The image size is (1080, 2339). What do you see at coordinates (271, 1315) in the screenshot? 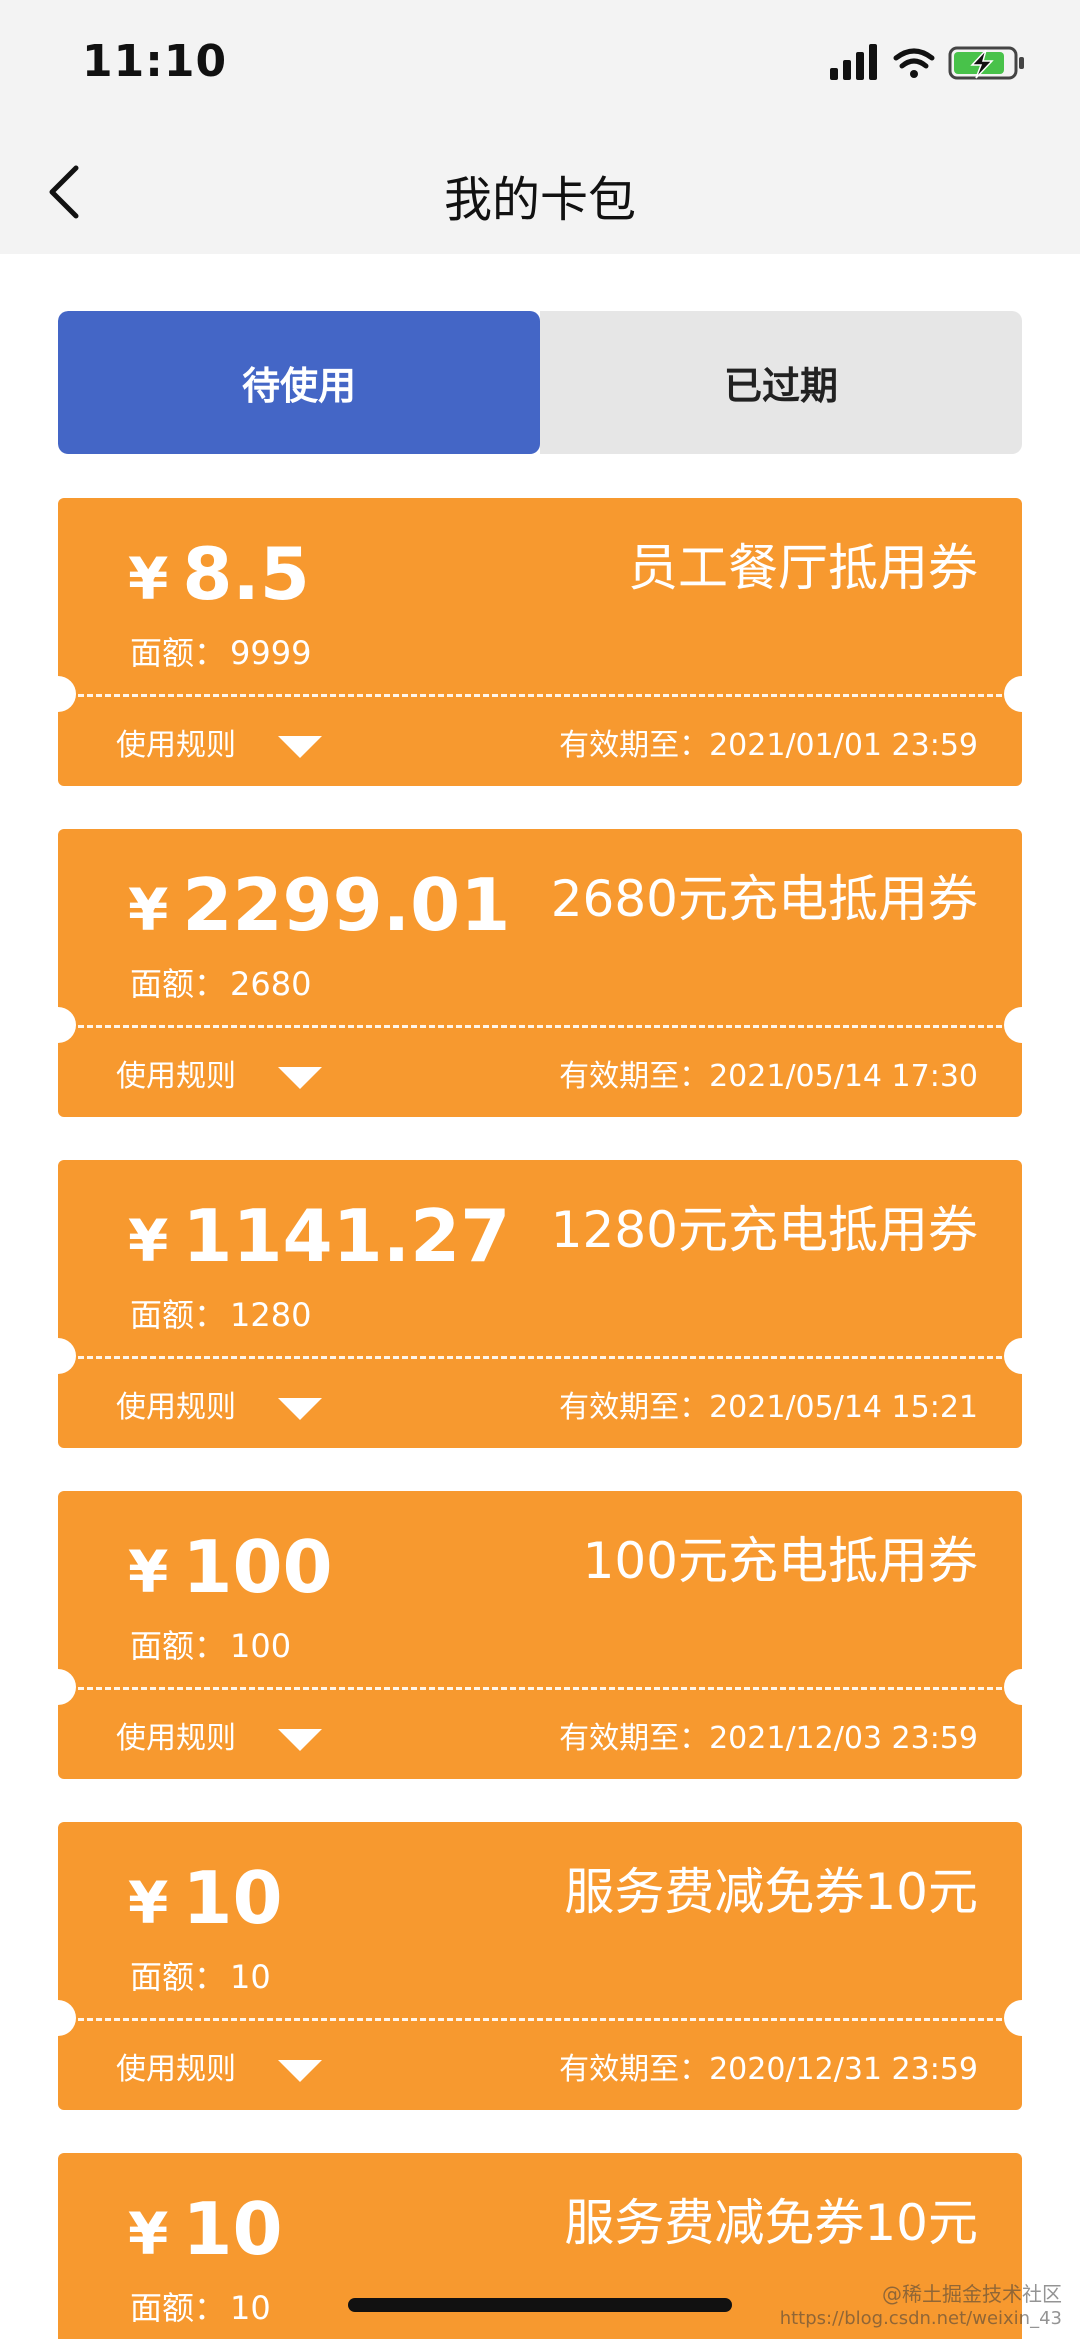
I see `face-number: 1280` at bounding box center [271, 1315].